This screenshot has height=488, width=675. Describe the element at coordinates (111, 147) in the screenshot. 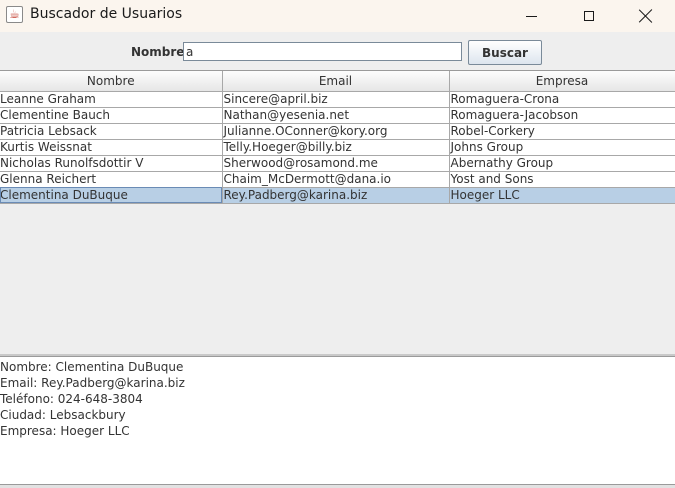

I see `cell-nombre: Kurtis Weissnat` at that location.